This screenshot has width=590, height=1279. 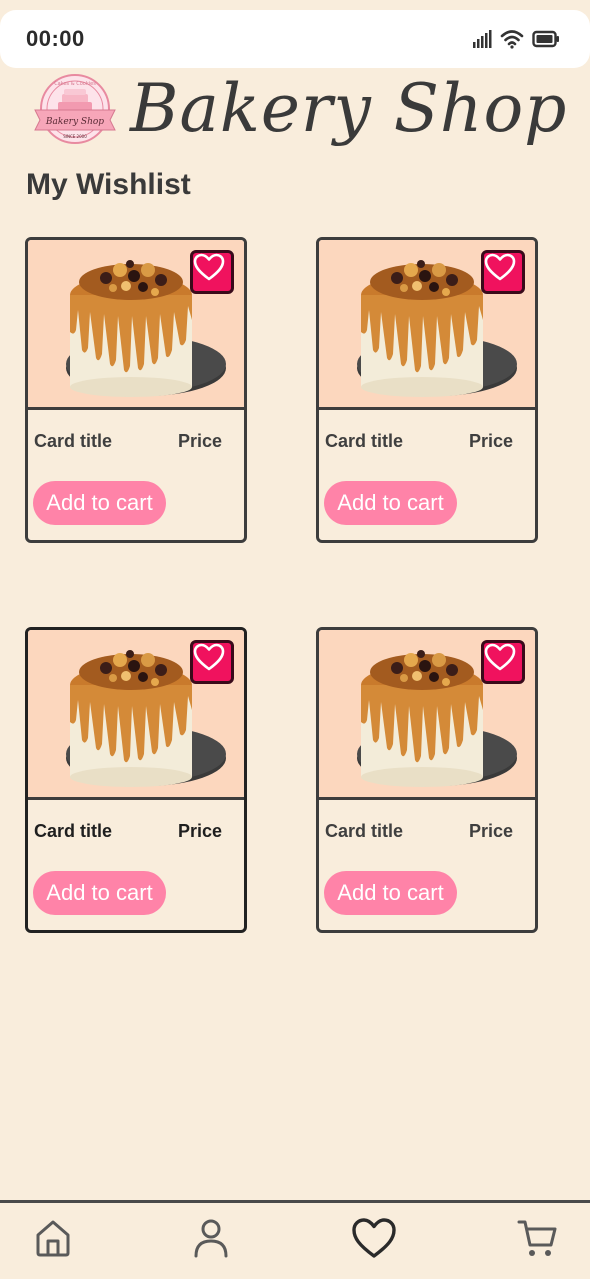 What do you see at coordinates (55, 38) in the screenshot?
I see `status-time: 00:00` at bounding box center [55, 38].